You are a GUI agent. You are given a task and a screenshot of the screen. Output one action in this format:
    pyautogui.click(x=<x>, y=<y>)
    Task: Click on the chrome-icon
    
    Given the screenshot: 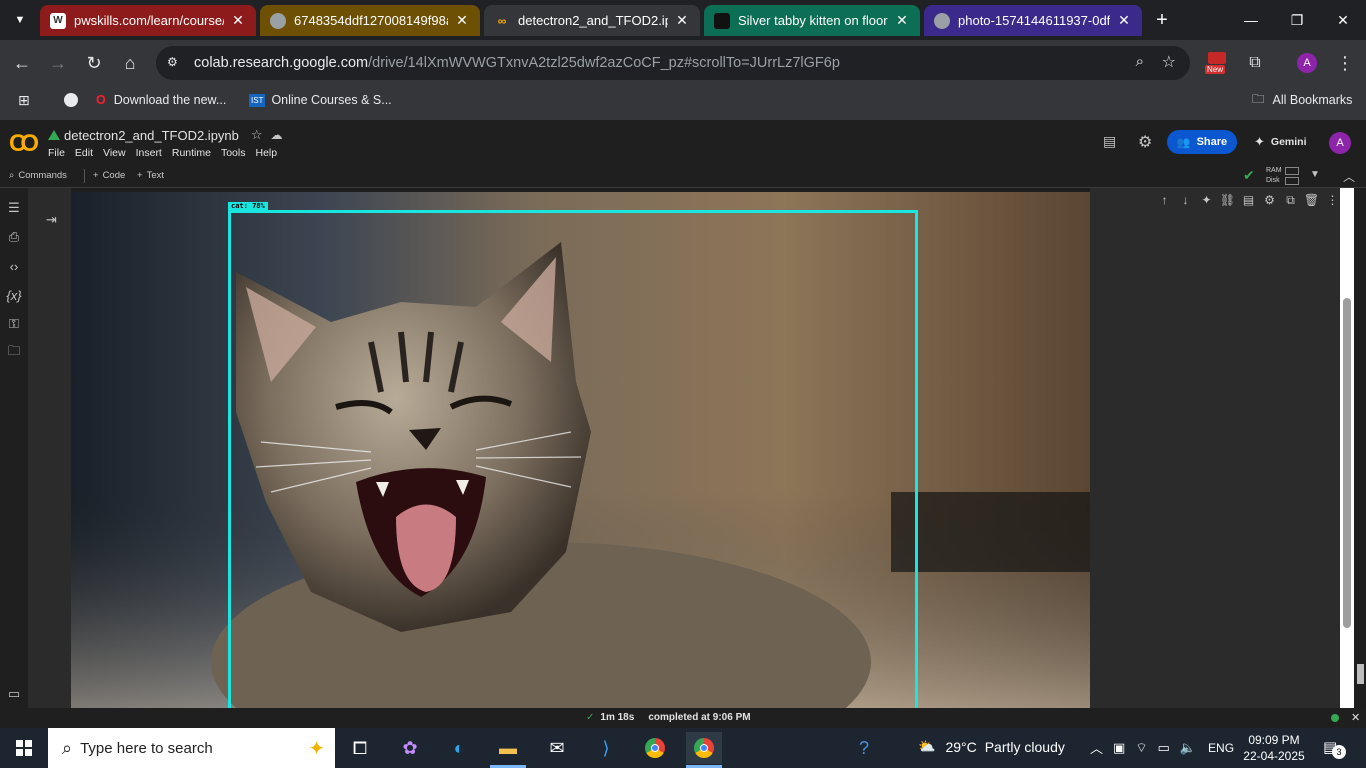 What is the action you would take?
    pyautogui.click(x=655, y=748)
    